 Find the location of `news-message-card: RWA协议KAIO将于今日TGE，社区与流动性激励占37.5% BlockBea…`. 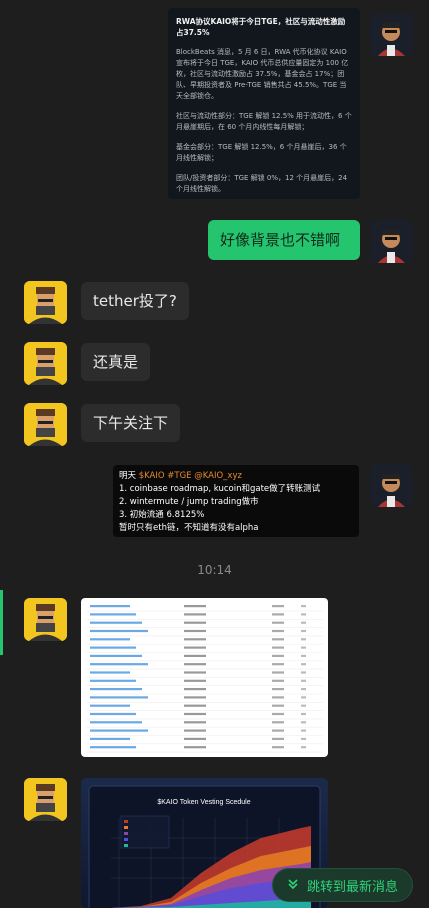

news-message-card: RWA协议KAIO将于今日TGE，社区与流动性激励占37.5% BlockBea… is located at coordinates (264, 103).